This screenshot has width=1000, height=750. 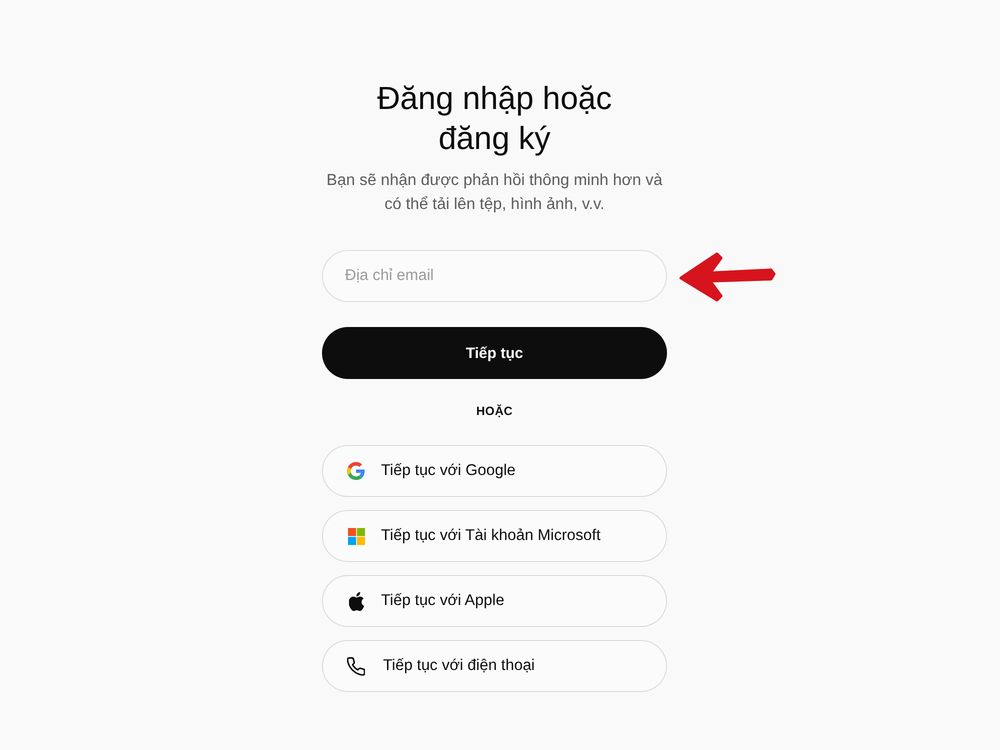 What do you see at coordinates (495, 193) in the screenshot?
I see `subtitle-text: Bạn sẽ nhận được phản hồi thông minh hơn và có thể tải lên tệp, hình ảnh, v.v.` at bounding box center [495, 193].